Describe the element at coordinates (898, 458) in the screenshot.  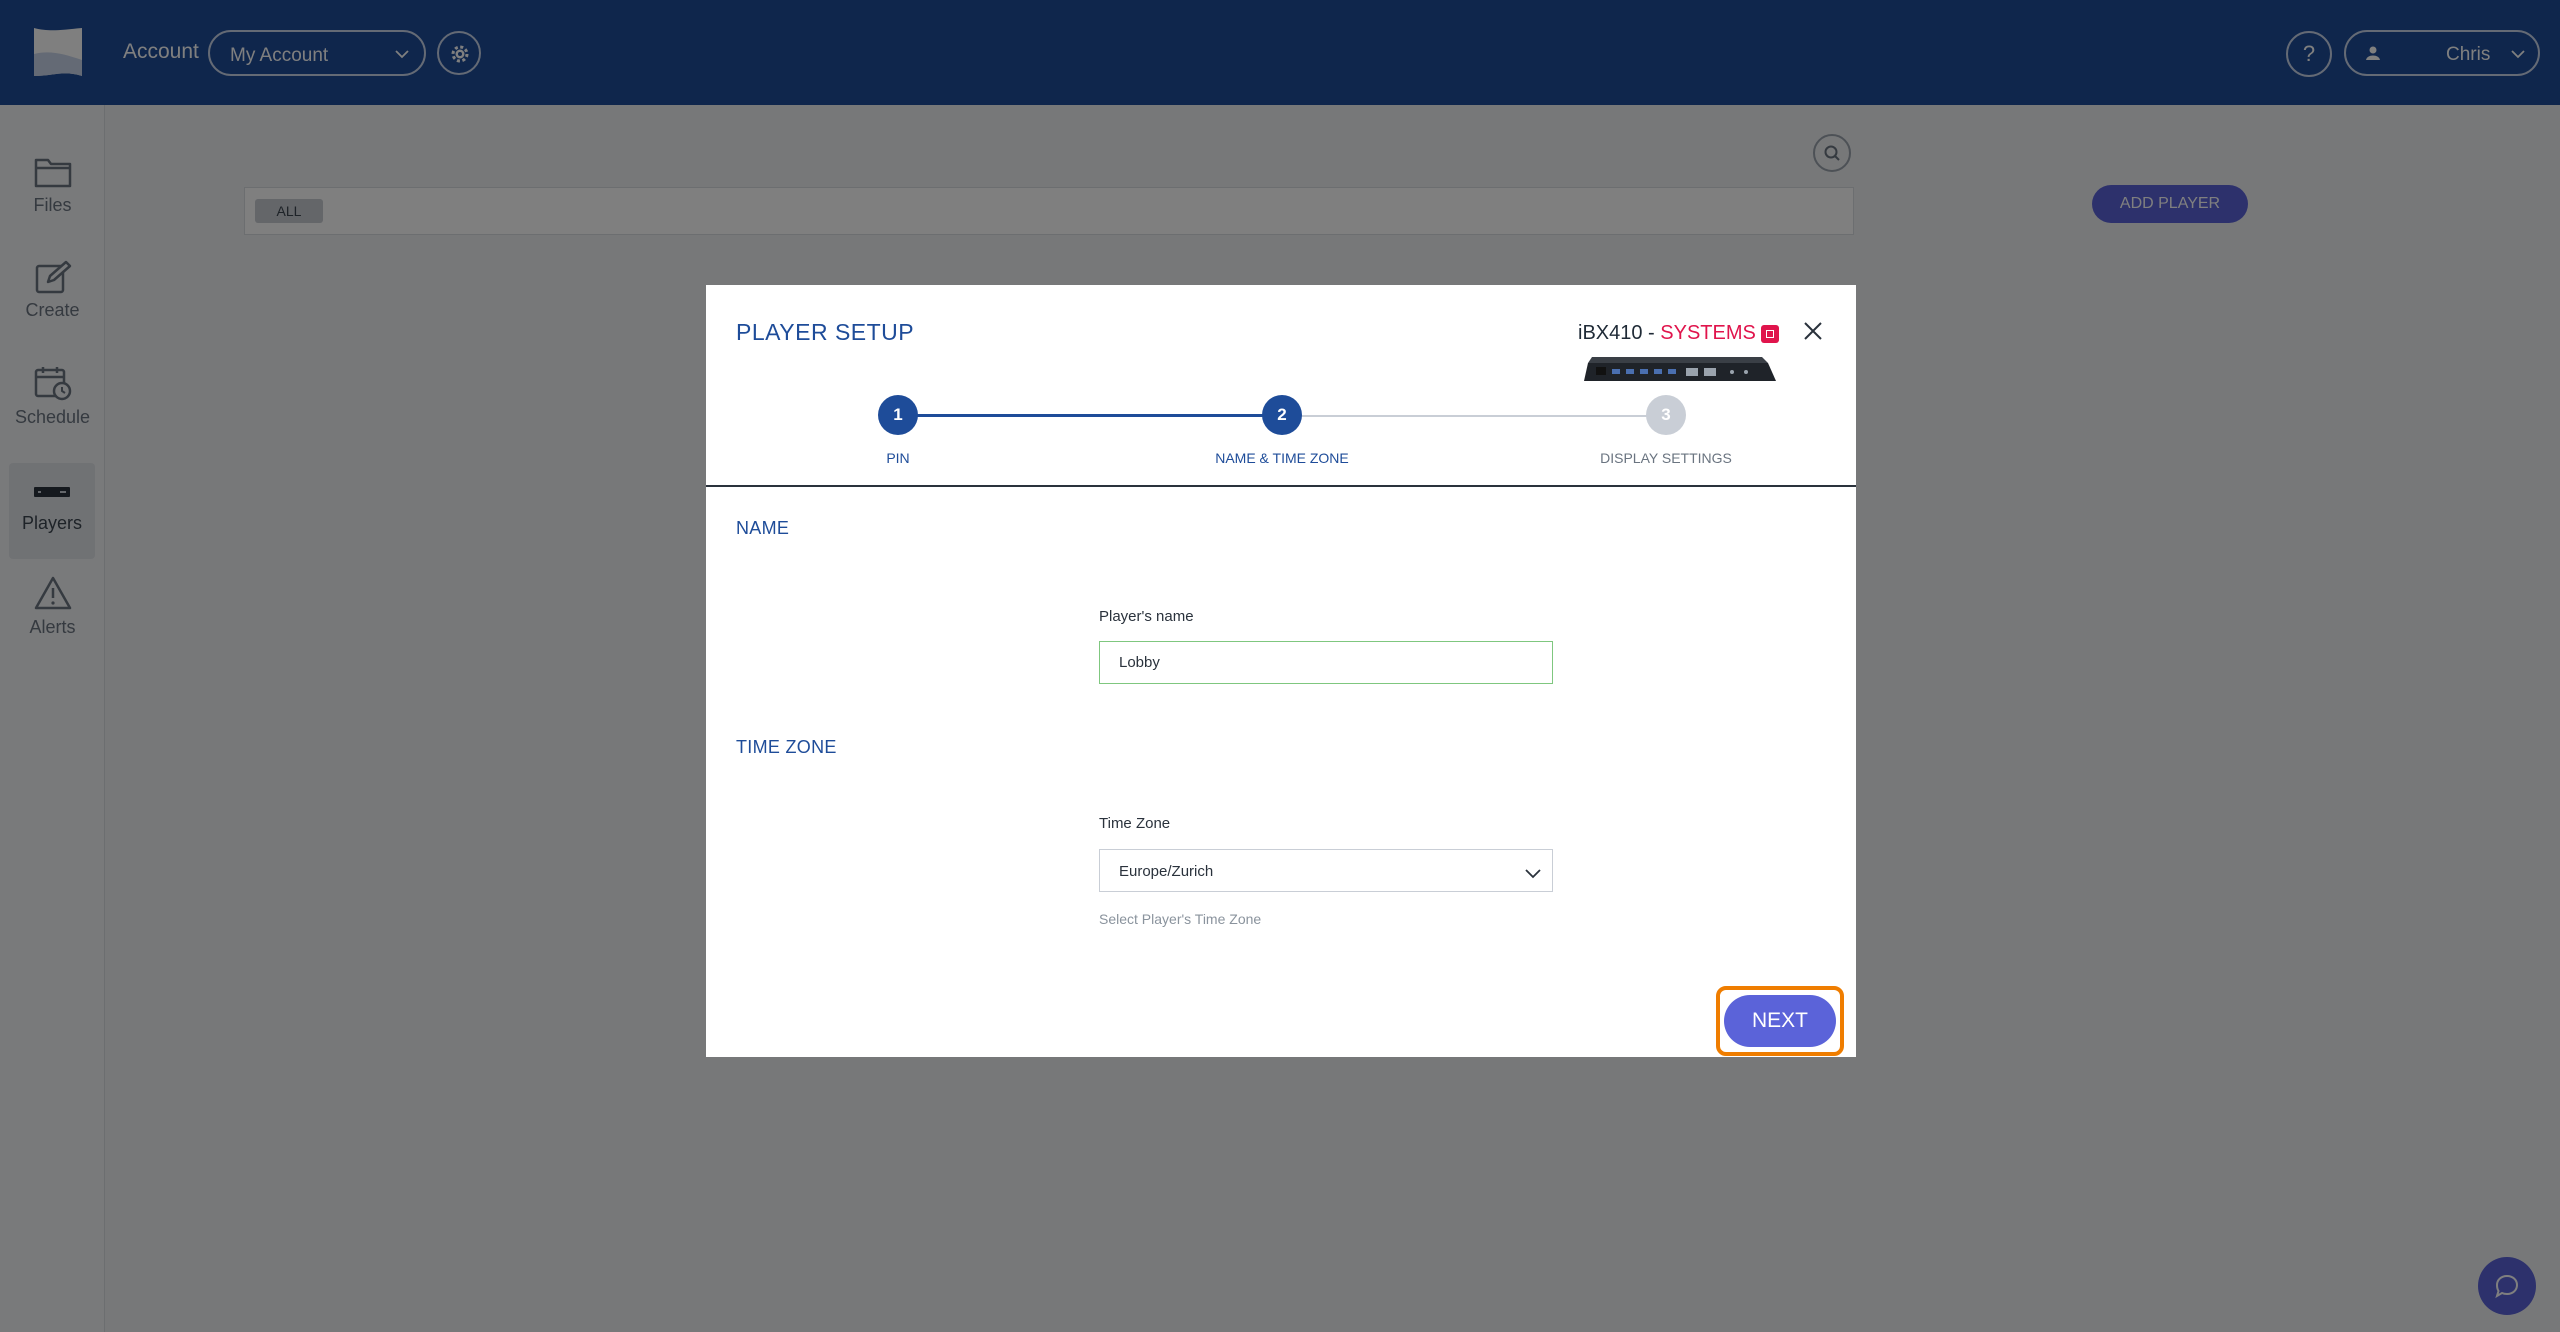
I see `step-1-label: PIN` at that location.